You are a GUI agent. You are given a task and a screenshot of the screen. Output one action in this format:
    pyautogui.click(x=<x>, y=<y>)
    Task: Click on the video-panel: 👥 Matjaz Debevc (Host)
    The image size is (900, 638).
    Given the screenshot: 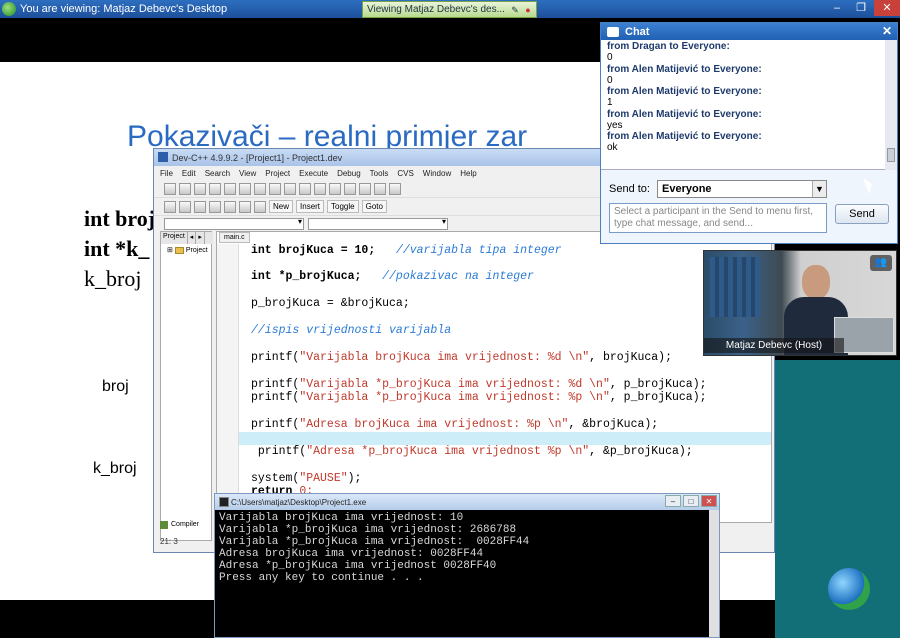 What is the action you would take?
    pyautogui.click(x=800, y=303)
    